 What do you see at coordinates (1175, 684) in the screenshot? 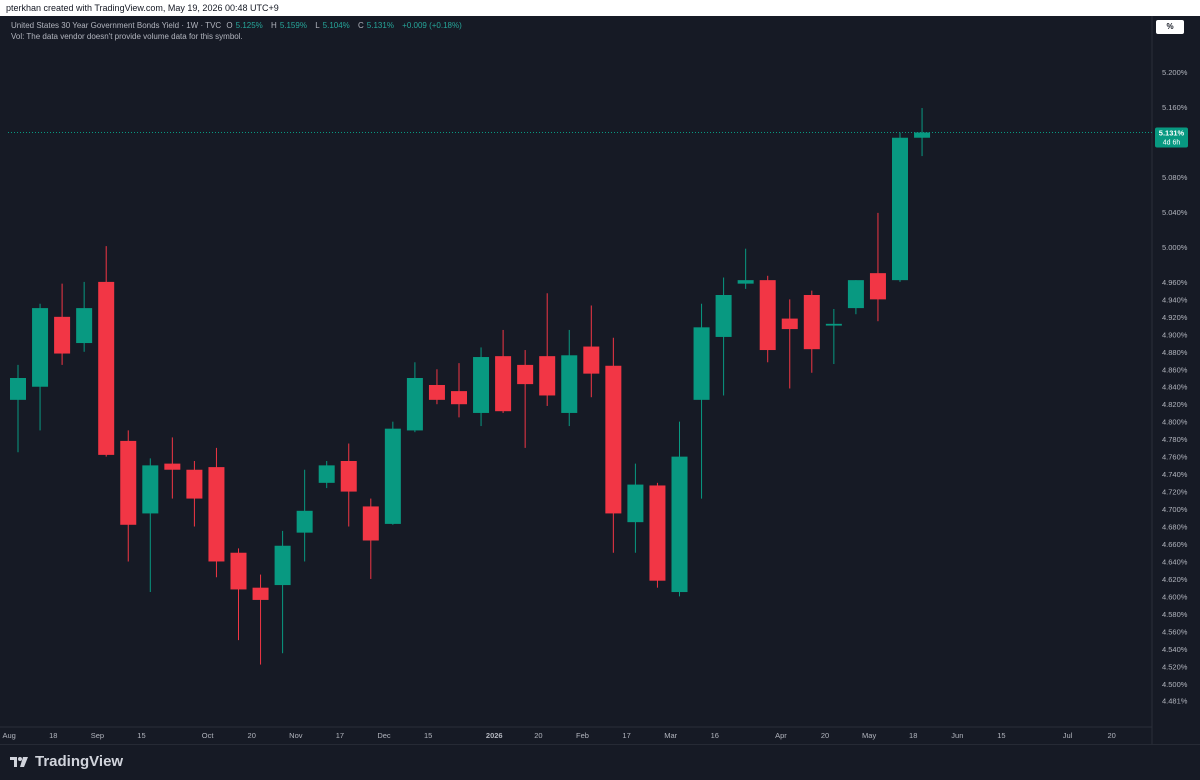
I see `y-tick-label: 4.500%` at bounding box center [1175, 684].